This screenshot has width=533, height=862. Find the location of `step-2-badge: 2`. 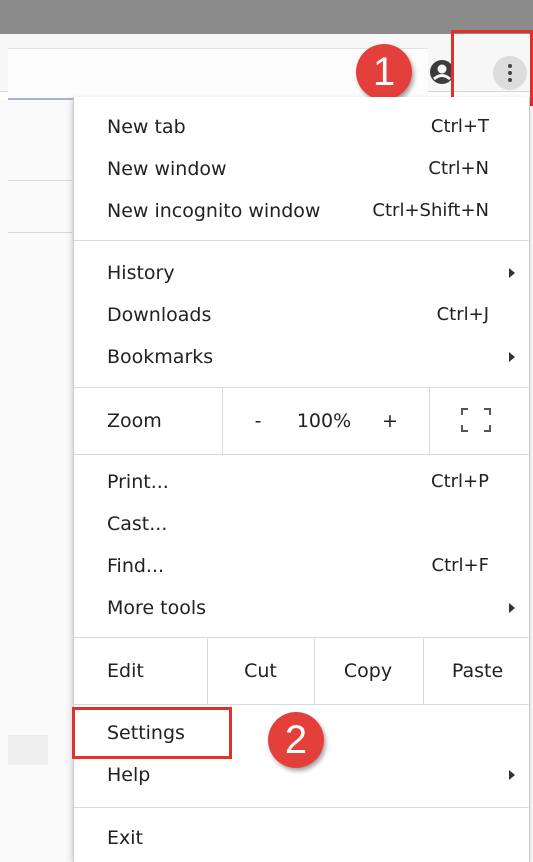

step-2-badge: 2 is located at coordinates (296, 740).